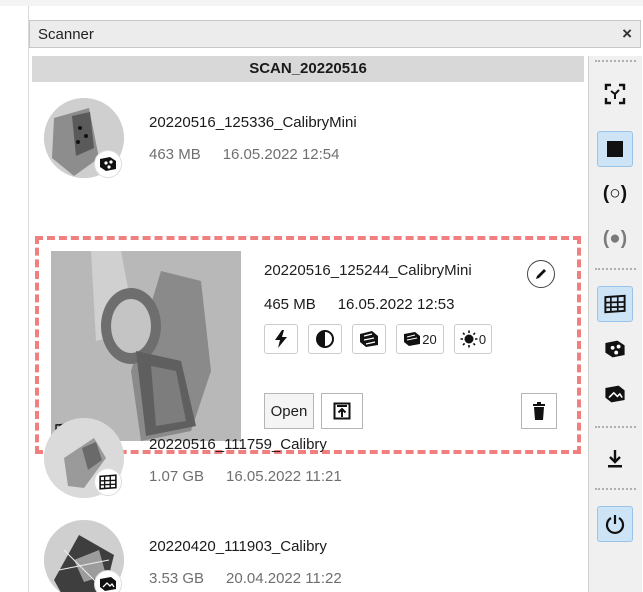 This screenshot has height=592, width=643. Describe the element at coordinates (368, 270) in the screenshot. I see `scan-name: 20220516_125244_CalibryMini` at that location.